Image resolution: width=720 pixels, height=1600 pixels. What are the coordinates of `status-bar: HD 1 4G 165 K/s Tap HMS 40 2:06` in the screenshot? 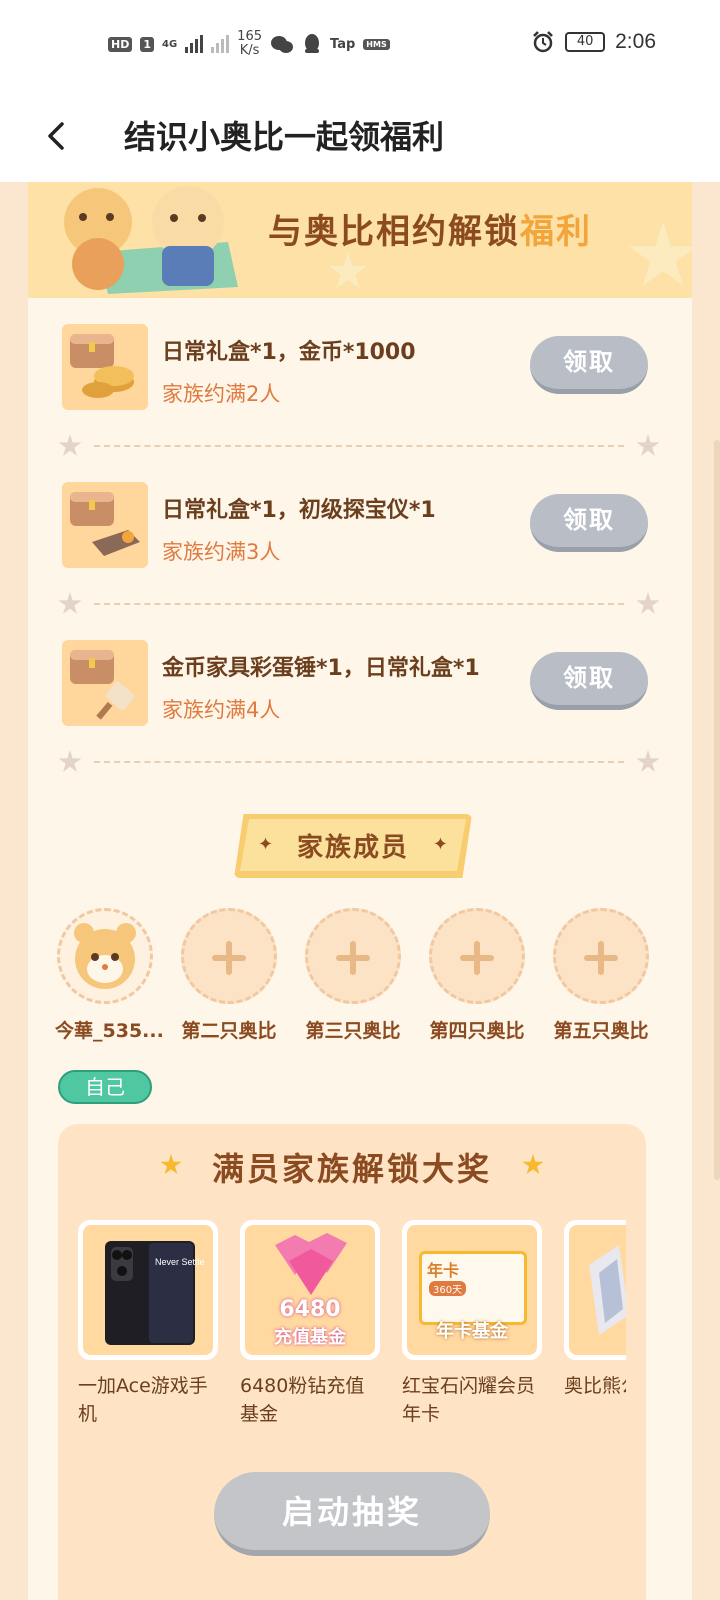 It's located at (360, 46).